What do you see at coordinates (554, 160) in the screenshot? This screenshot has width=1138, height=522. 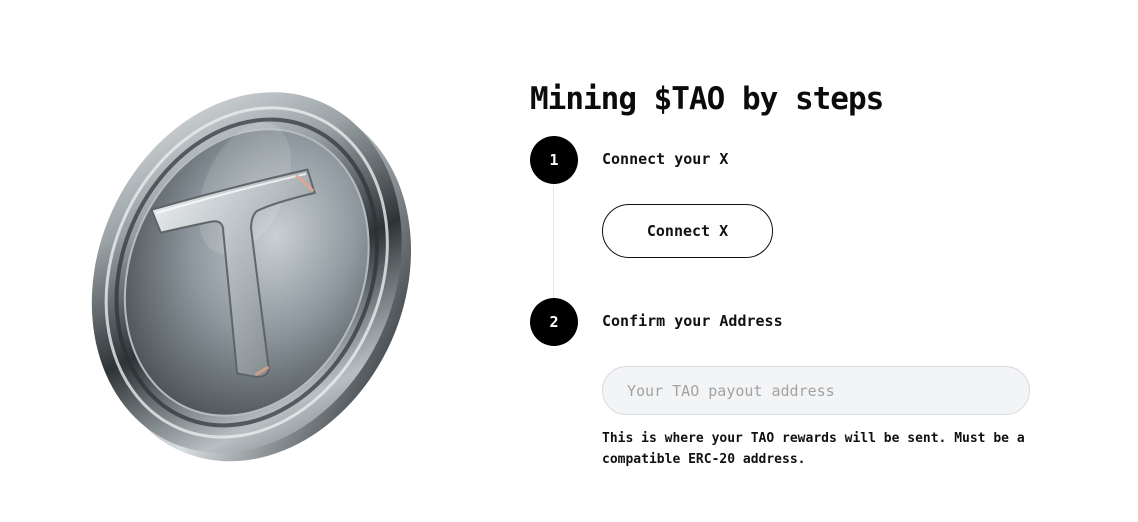 I see `step-1-number-badge: 1` at bounding box center [554, 160].